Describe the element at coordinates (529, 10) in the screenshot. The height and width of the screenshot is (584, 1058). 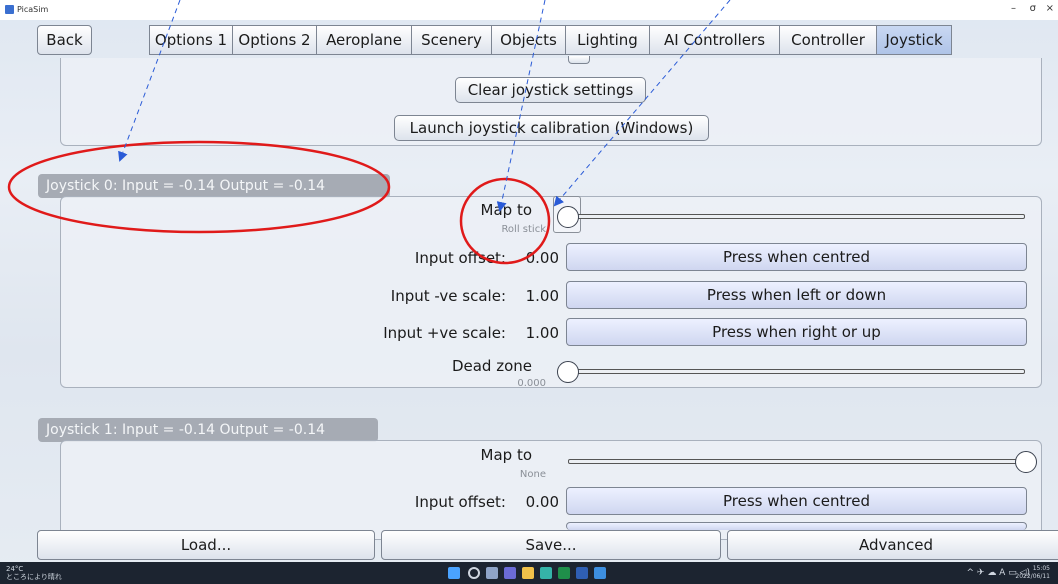
I see `window-titlebar: PicaSim – σ ×` at that location.